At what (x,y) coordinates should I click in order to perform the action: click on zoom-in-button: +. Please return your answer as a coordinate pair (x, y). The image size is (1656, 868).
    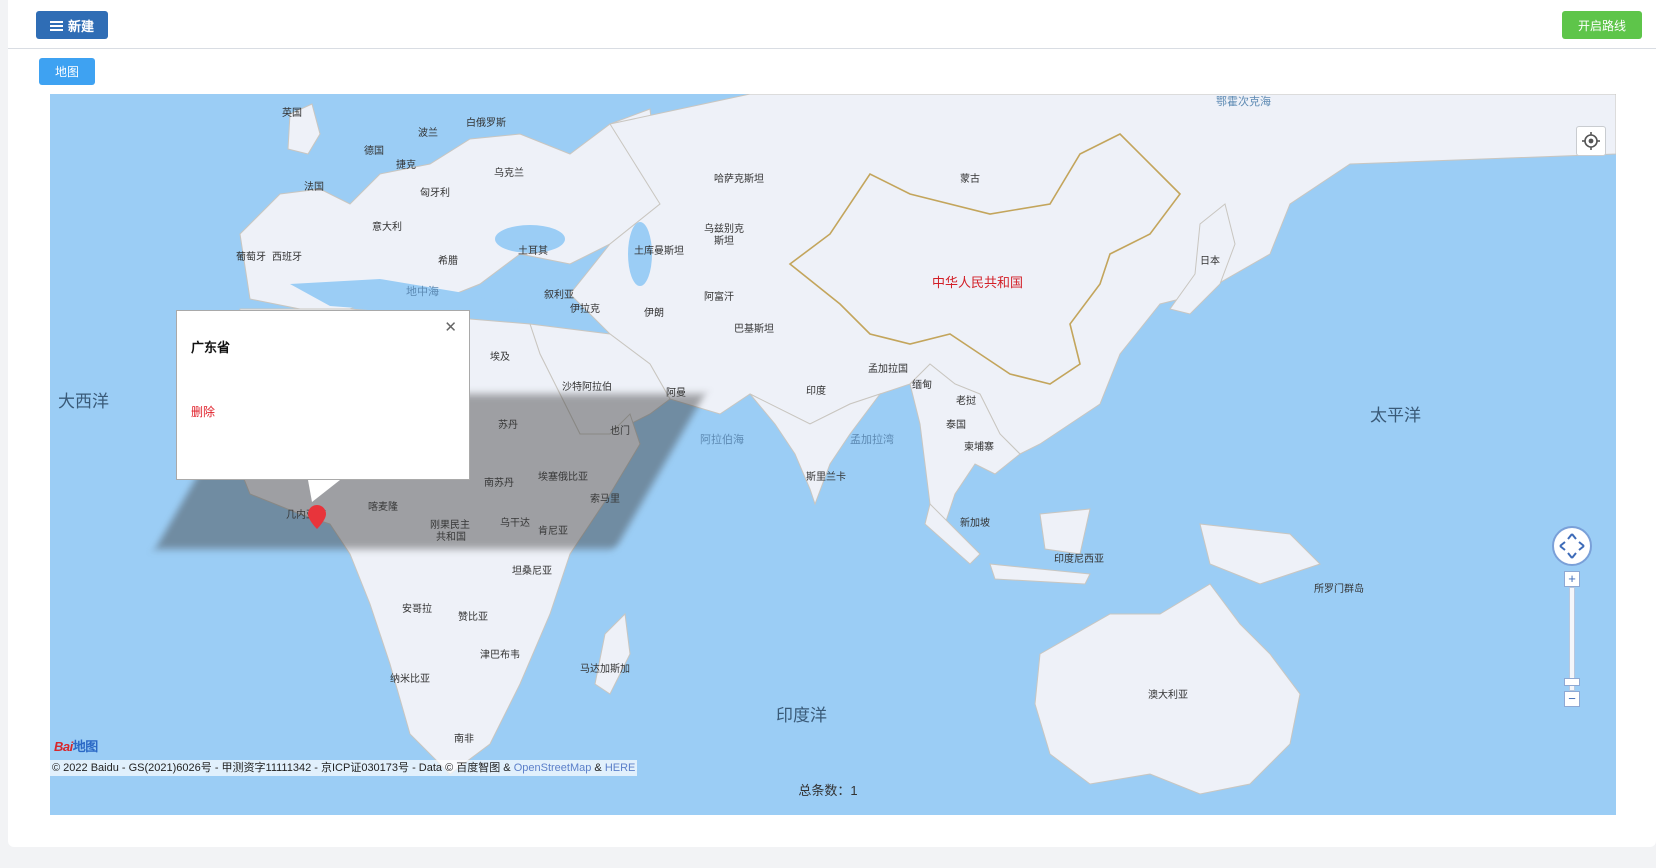
    Looking at the image, I should click on (1572, 579).